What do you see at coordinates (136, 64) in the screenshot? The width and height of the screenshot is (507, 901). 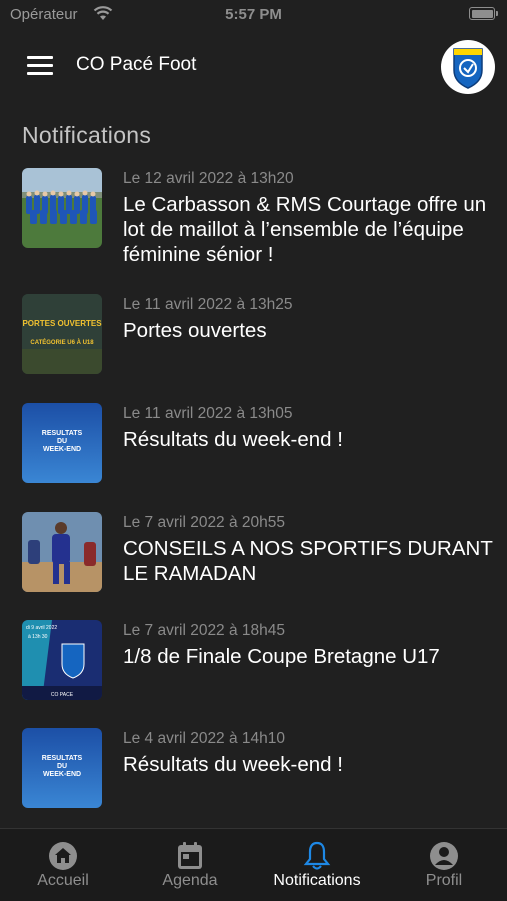 I see `app-title: CO Pacé Foot` at bounding box center [136, 64].